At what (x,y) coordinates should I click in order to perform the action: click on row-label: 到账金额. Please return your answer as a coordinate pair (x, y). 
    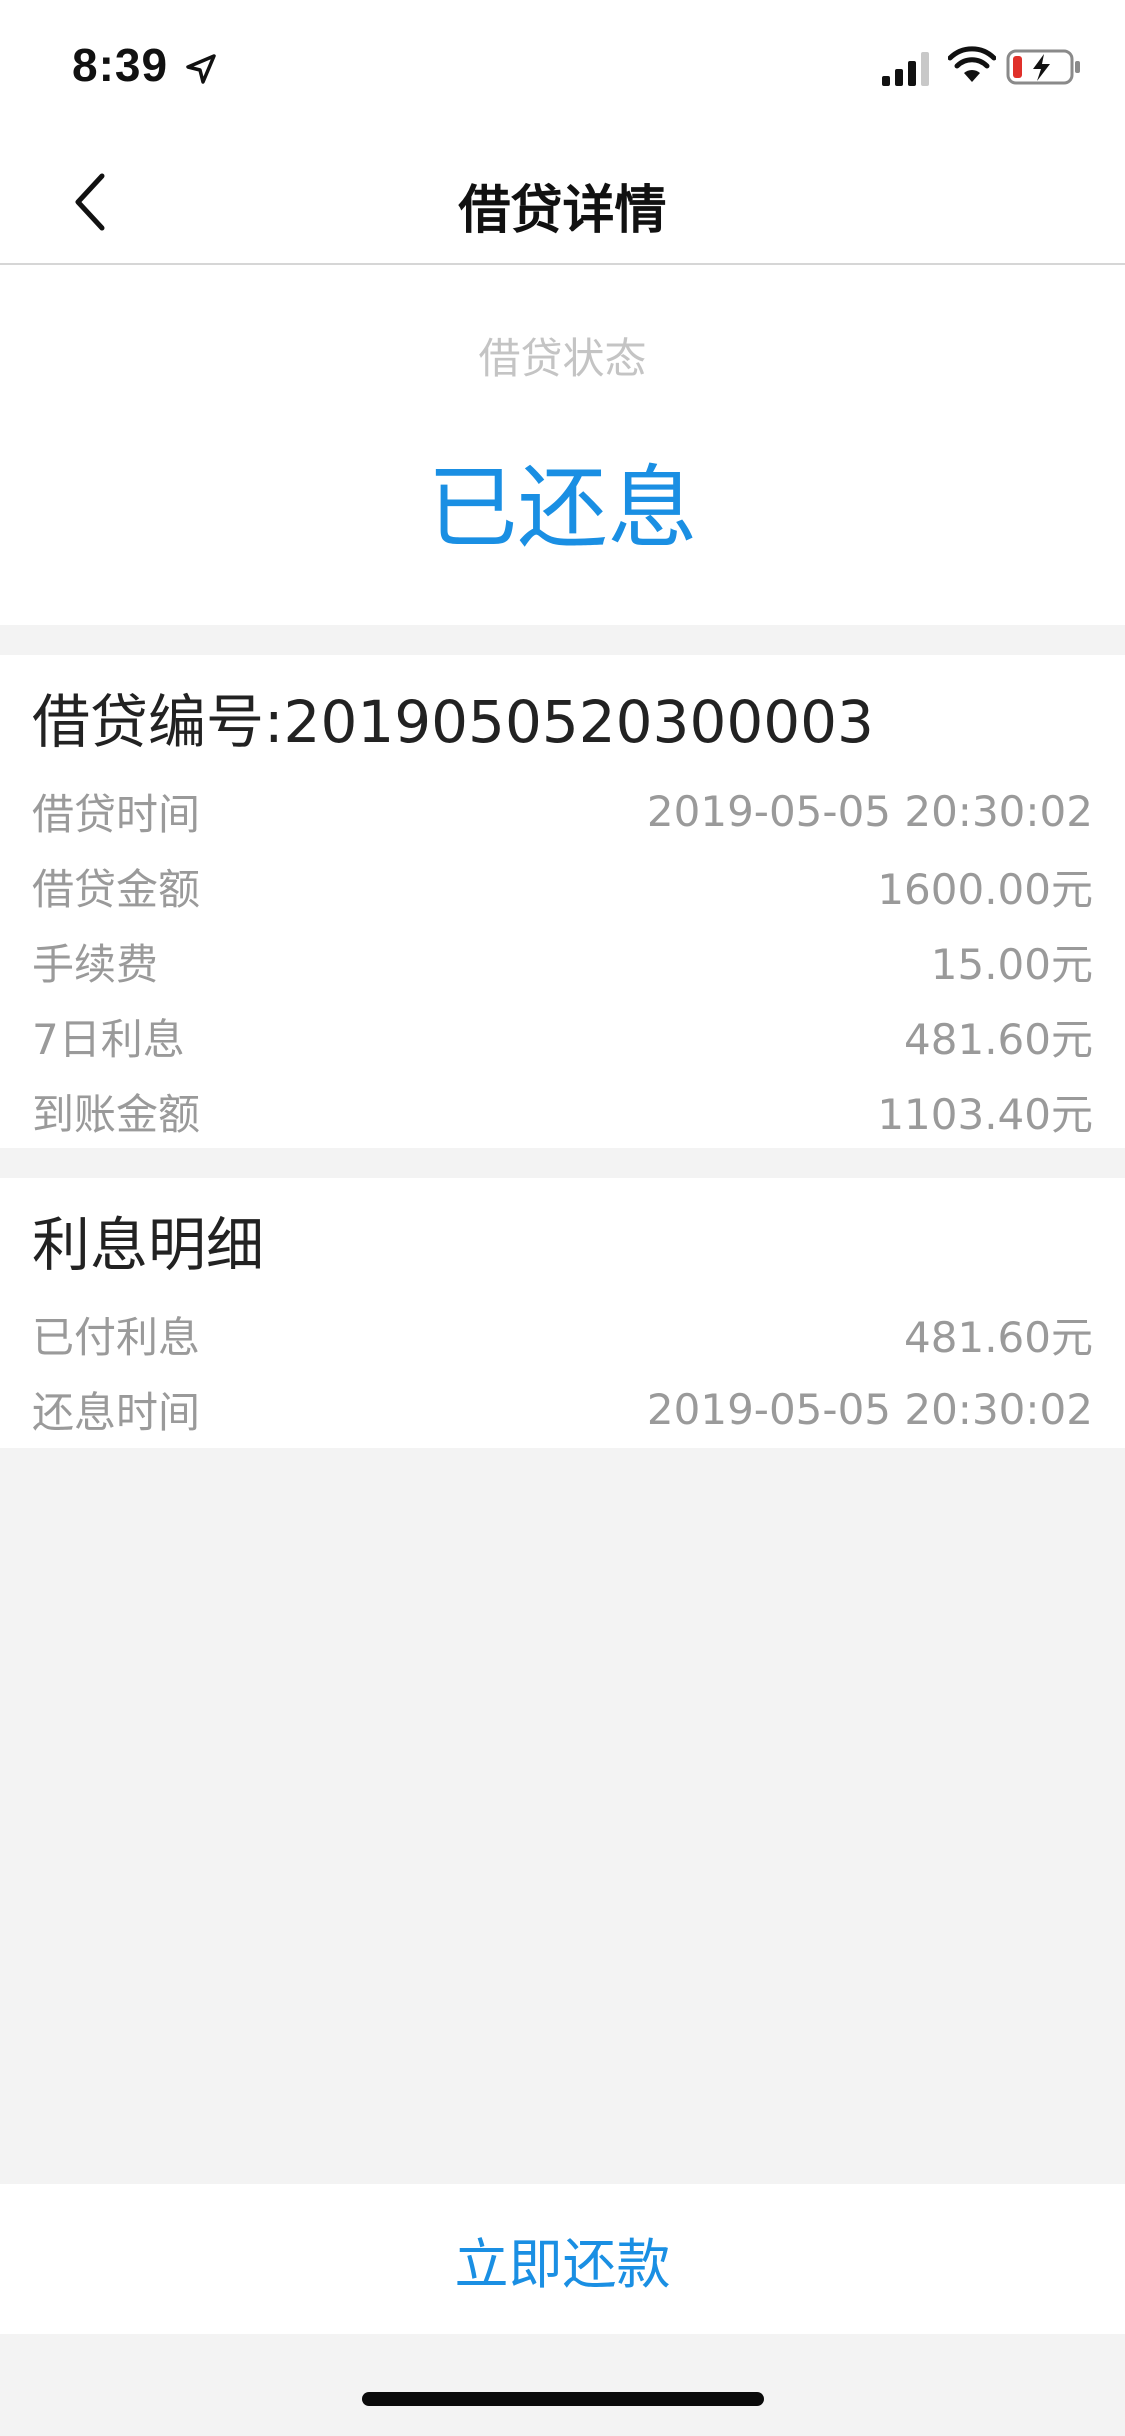
    Looking at the image, I should click on (116, 1114).